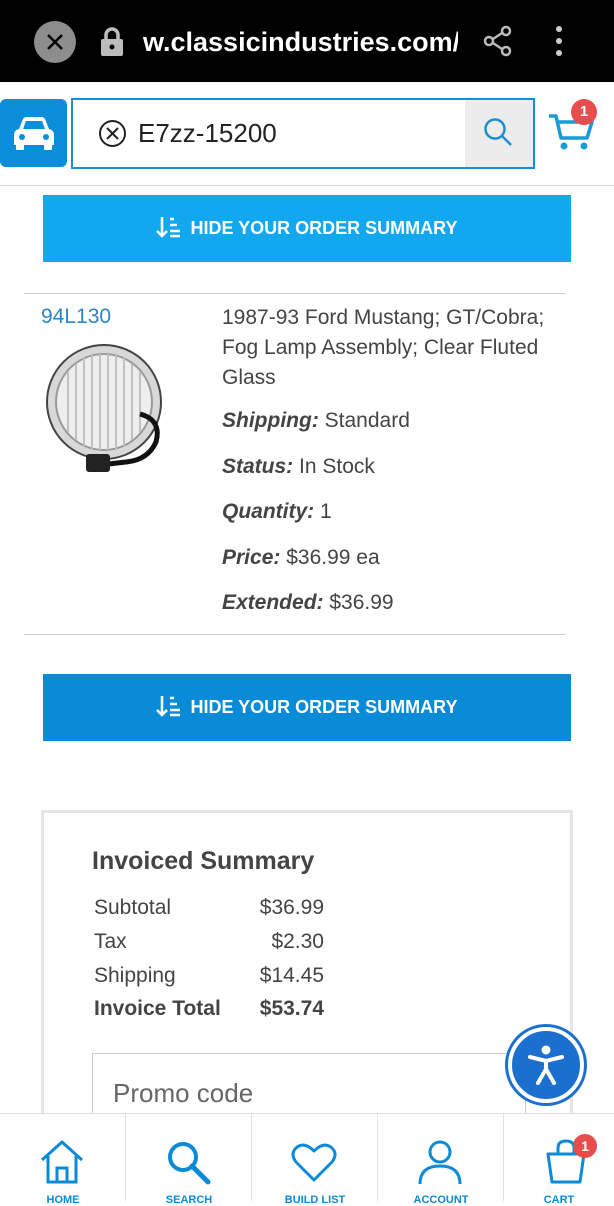 This screenshot has height=1206, width=614. I want to click on close-icon, so click(55, 42).